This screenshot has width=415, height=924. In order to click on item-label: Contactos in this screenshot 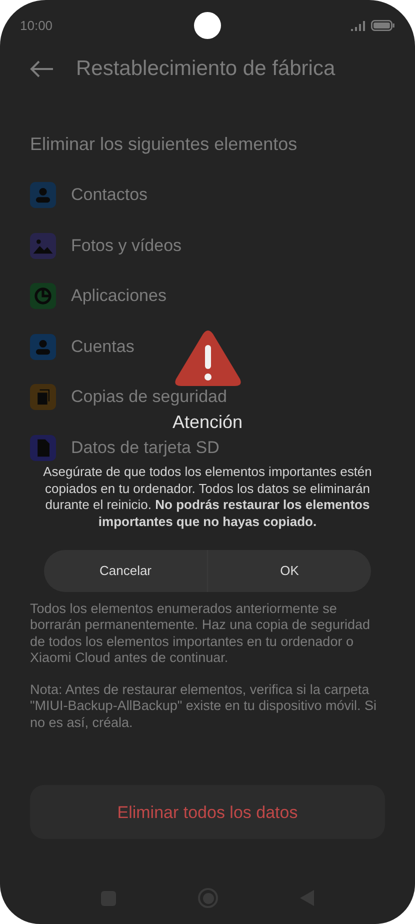, I will do `click(109, 195)`.